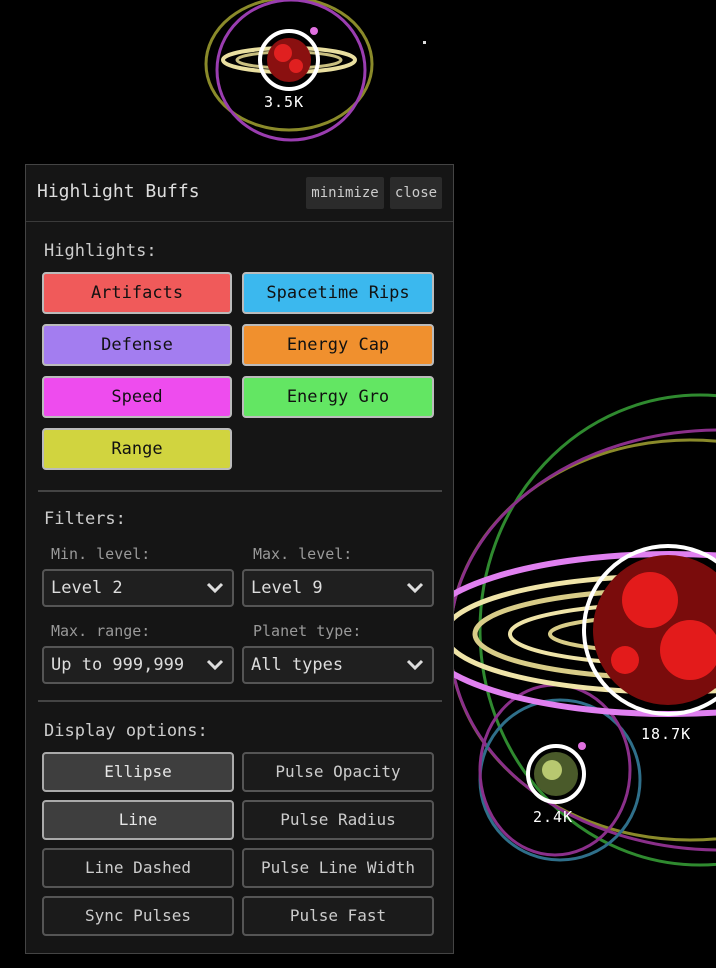 This screenshot has height=968, width=716. I want to click on display-options-label: Display options:, so click(126, 731).